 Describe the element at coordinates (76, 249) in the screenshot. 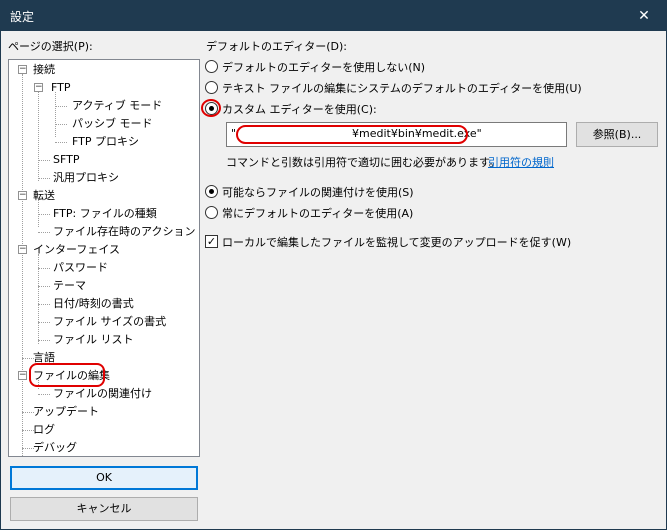

I see `tree-item-interface: インターフェイス` at that location.